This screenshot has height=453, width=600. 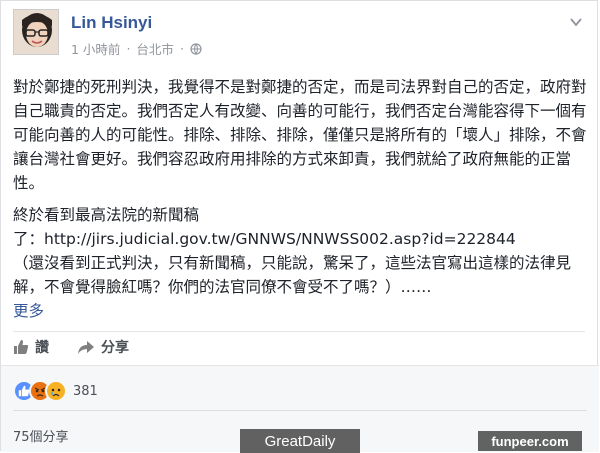 I want to click on post-paragraph-2-title: 終於看到最高法院的新聞稿, so click(x=106, y=215).